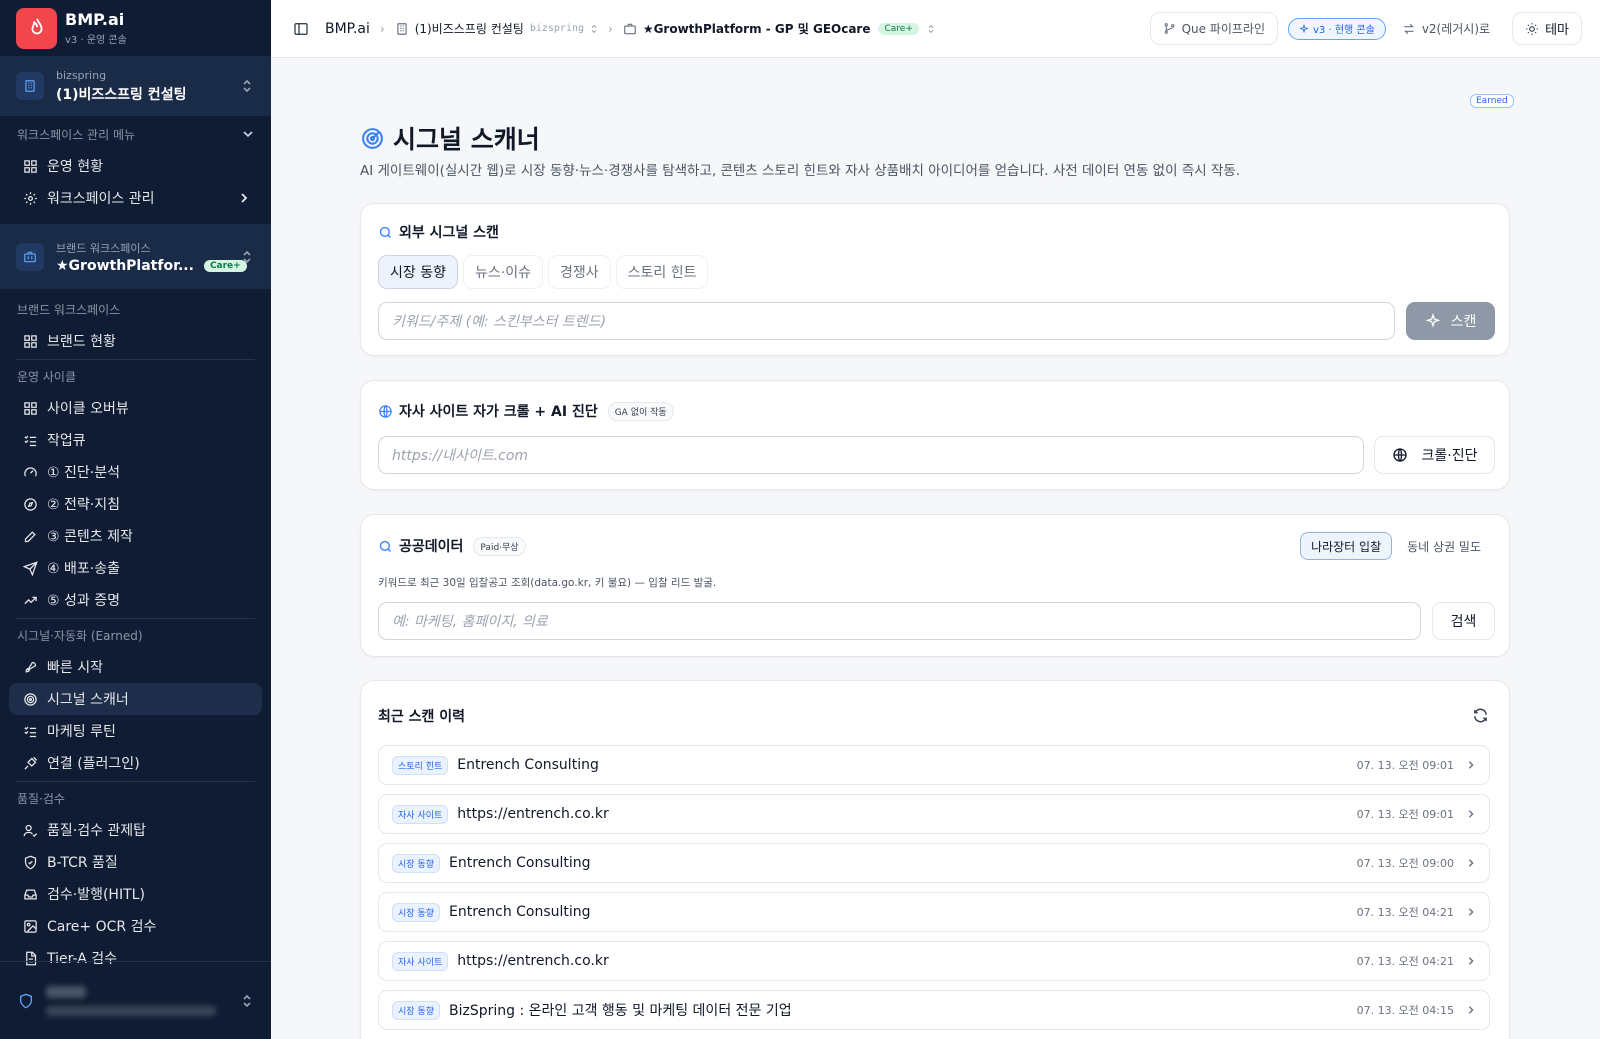  I want to click on sidebar-item-label: 워크스페이스 관리, so click(101, 199).